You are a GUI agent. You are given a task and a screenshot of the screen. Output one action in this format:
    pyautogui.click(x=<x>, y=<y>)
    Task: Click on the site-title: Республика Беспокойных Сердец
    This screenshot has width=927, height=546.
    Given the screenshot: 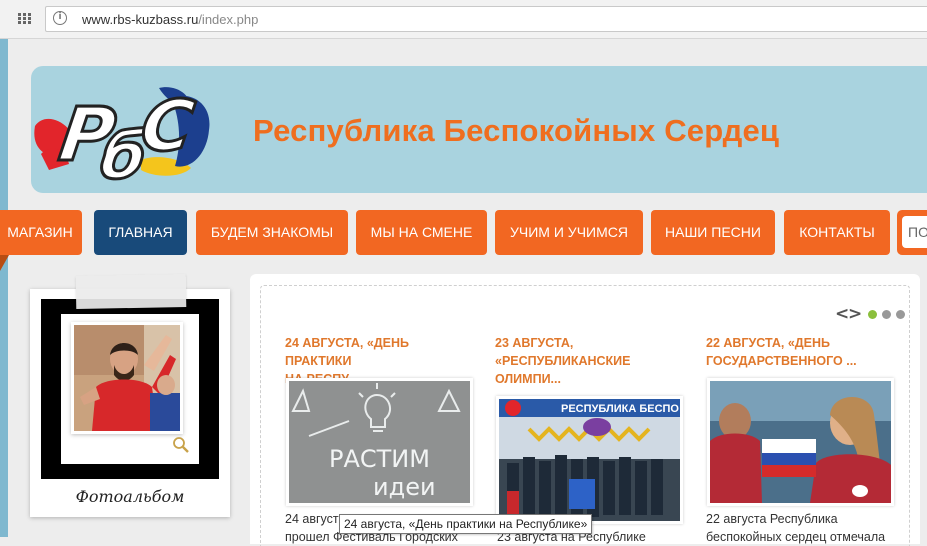 What is the action you would take?
    pyautogui.click(x=516, y=130)
    